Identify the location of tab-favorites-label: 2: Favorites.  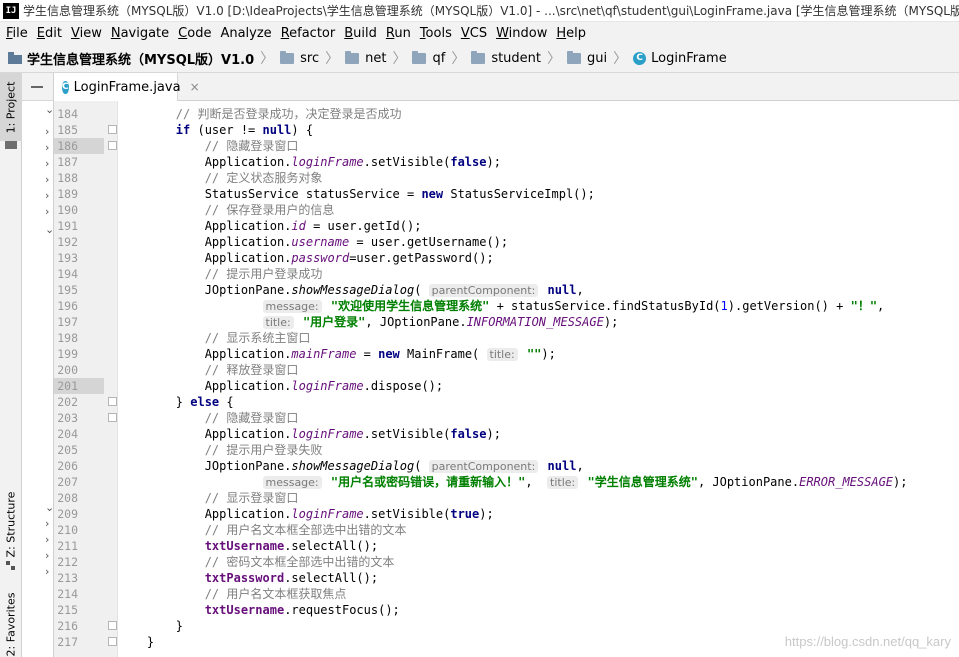
(11, 624).